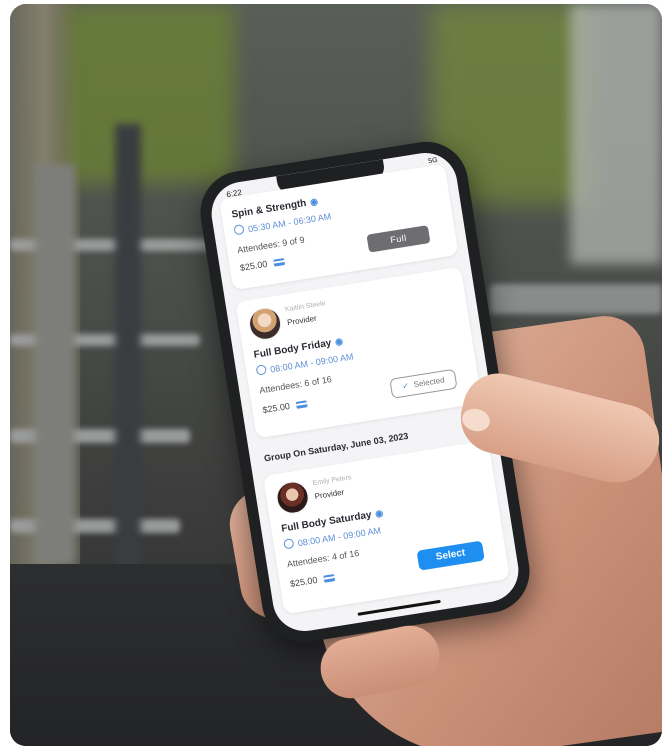 The height and width of the screenshot is (749, 671). Describe the element at coordinates (323, 558) in the screenshot. I see `class-attendees: Attendees: 4 of 16` at that location.